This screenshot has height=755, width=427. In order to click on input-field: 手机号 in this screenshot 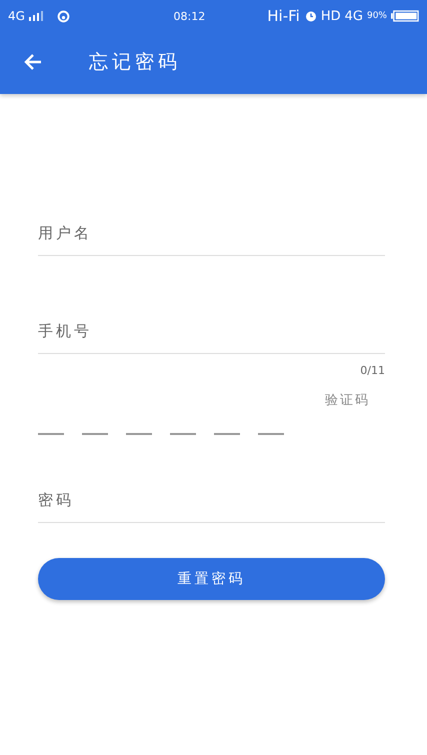, I will do `click(211, 331)`.